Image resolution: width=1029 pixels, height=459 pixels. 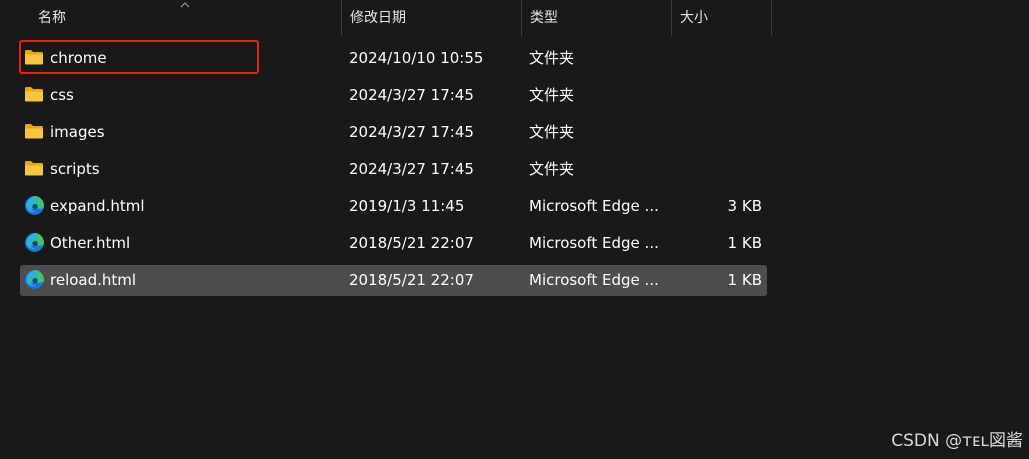 I want to click on file-row-chrome: chrome 2024/10/10 10:55 文件夹, so click(x=393, y=58).